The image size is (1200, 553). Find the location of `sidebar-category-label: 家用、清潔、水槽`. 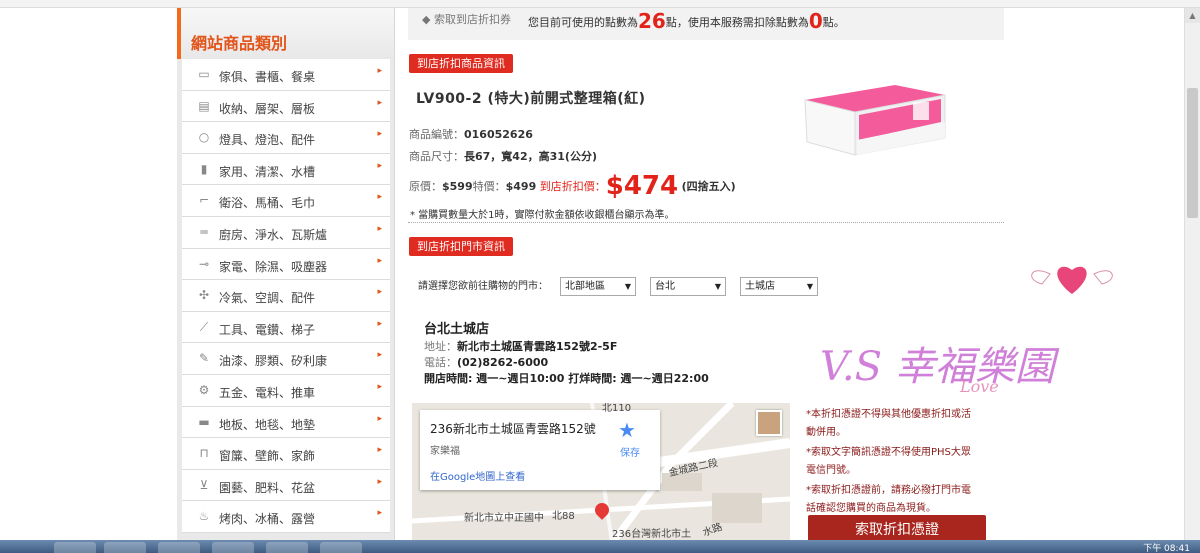

sidebar-category-label: 家用、清潔、水槽 is located at coordinates (267, 171).